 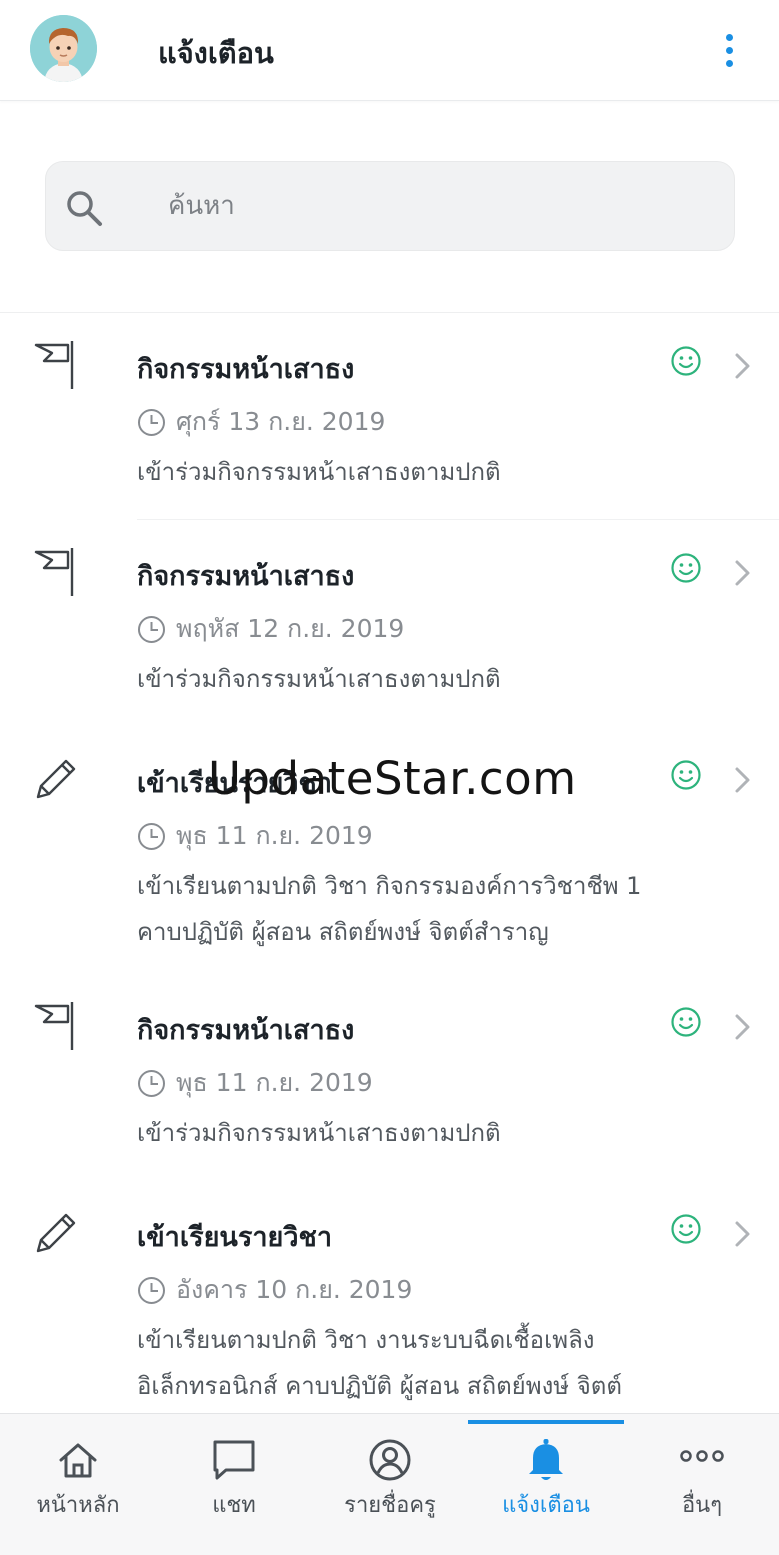 What do you see at coordinates (390, 1505) in the screenshot?
I see `tab-label: รายชื่อครู` at bounding box center [390, 1505].